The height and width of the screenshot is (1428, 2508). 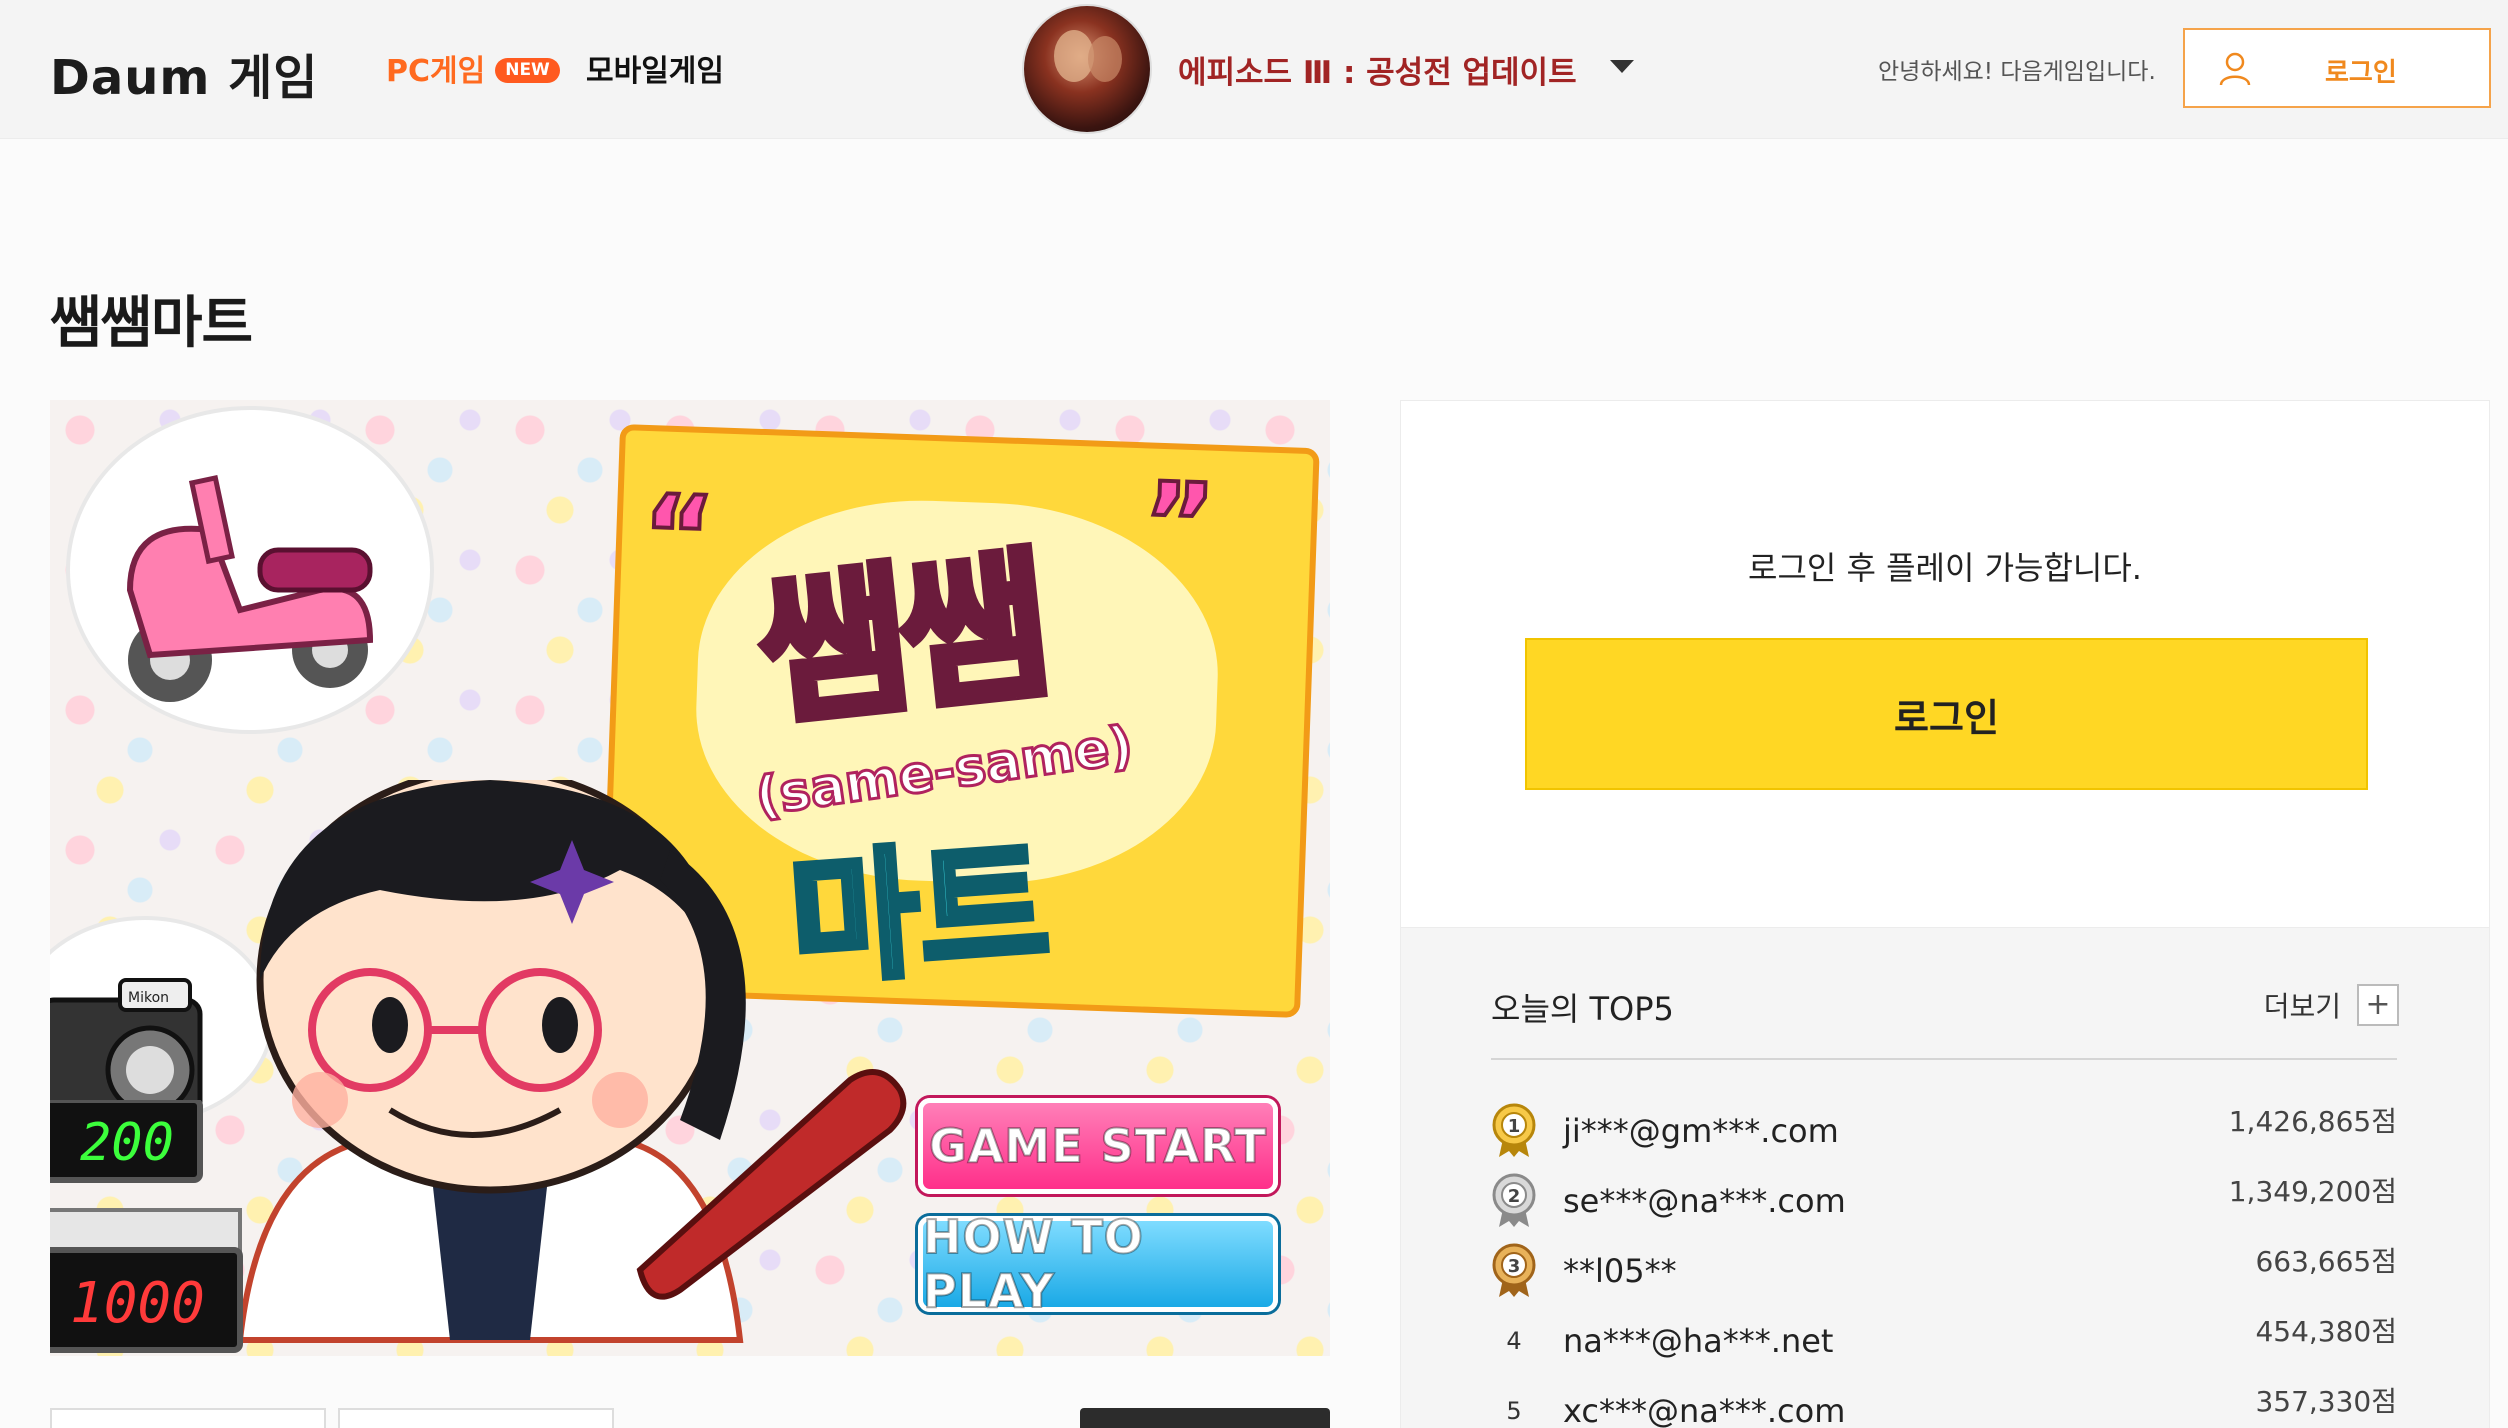 I want to click on player-score: 357,330점, so click(x=2326, y=1401).